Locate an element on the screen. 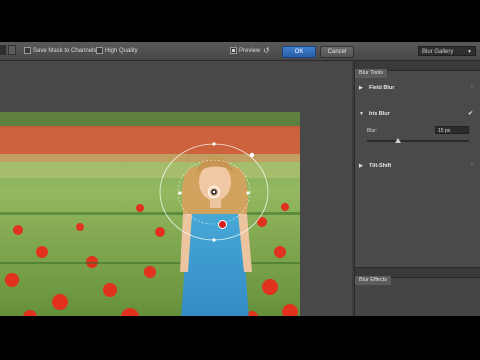  tilt-shift-label: Tilt-Shift is located at coordinates (380, 166).